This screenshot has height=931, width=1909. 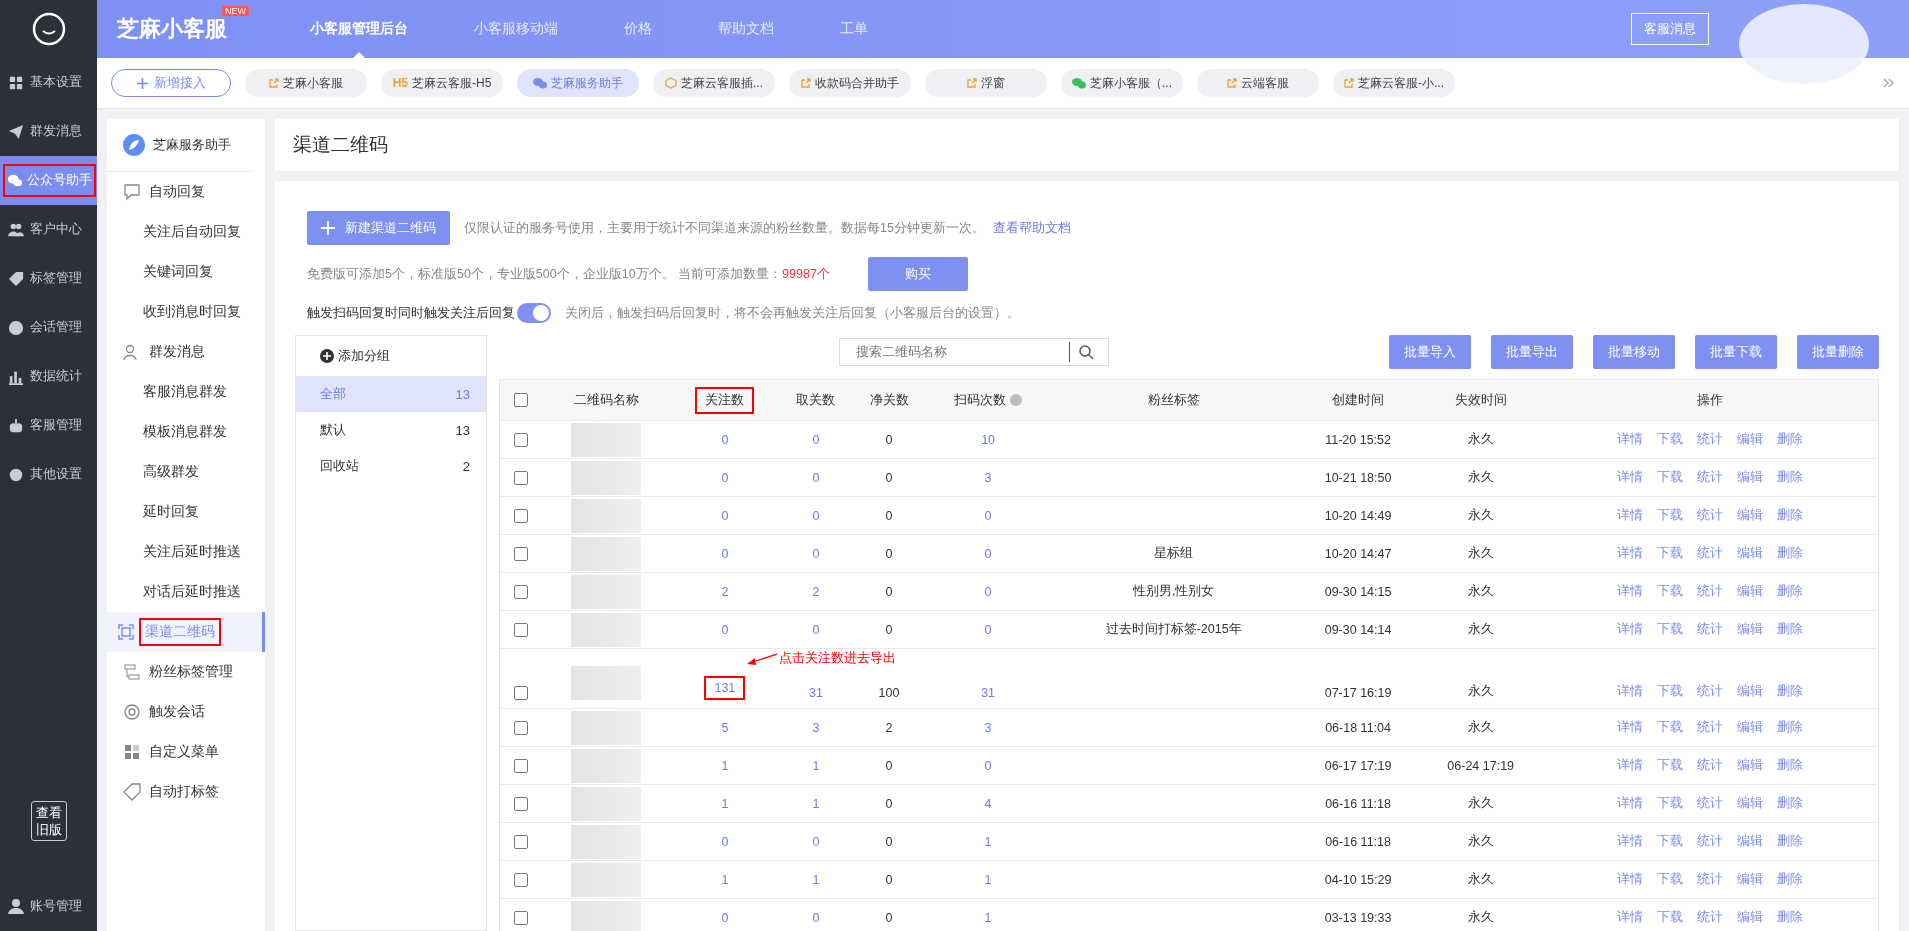 I want to click on nav-link: 价格, so click(x=638, y=29).